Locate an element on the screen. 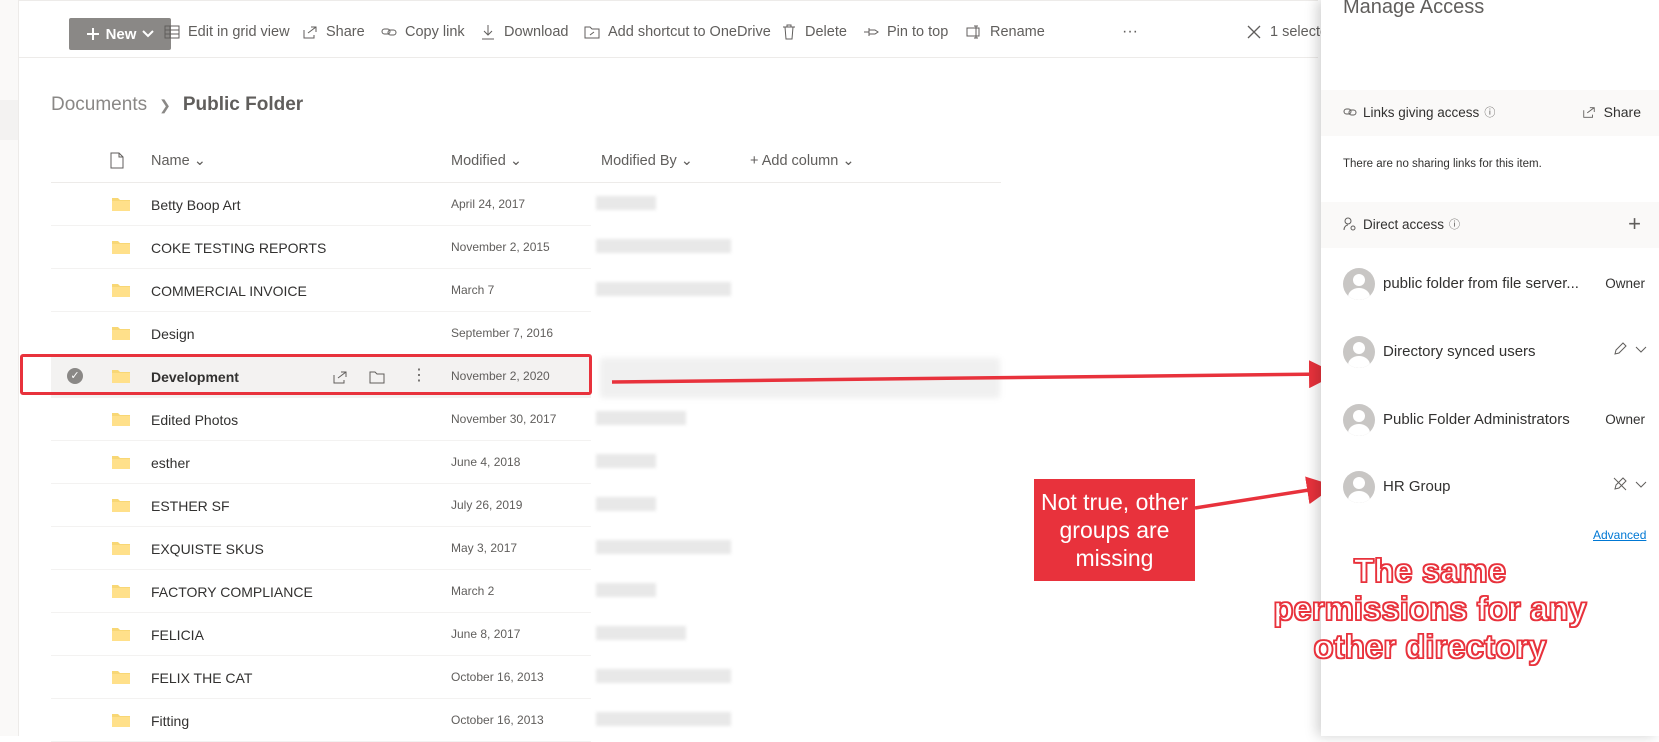  direct-access-section: Direct access ⓘ + is located at coordinates (1490, 225).